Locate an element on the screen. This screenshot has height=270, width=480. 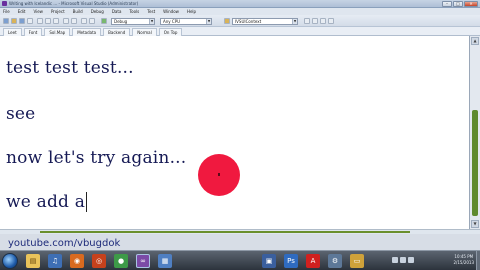
menu-debug: Debug is located at coordinates (97, 11).